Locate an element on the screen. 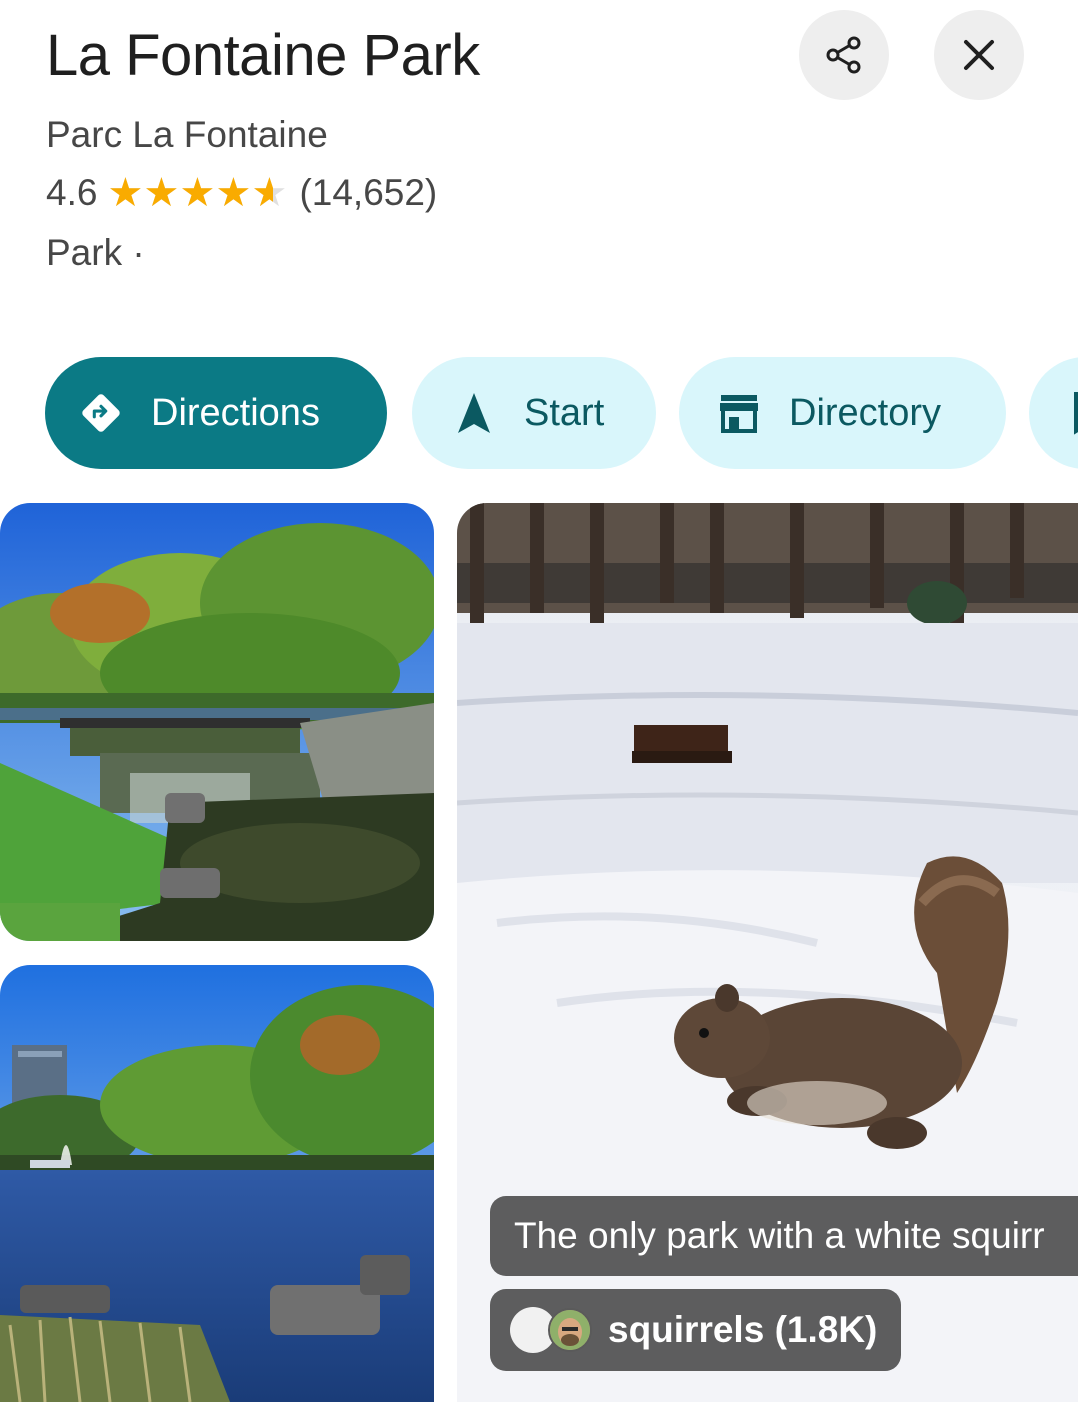 The width and height of the screenshot is (1078, 1402). start-button: Start is located at coordinates (534, 413).